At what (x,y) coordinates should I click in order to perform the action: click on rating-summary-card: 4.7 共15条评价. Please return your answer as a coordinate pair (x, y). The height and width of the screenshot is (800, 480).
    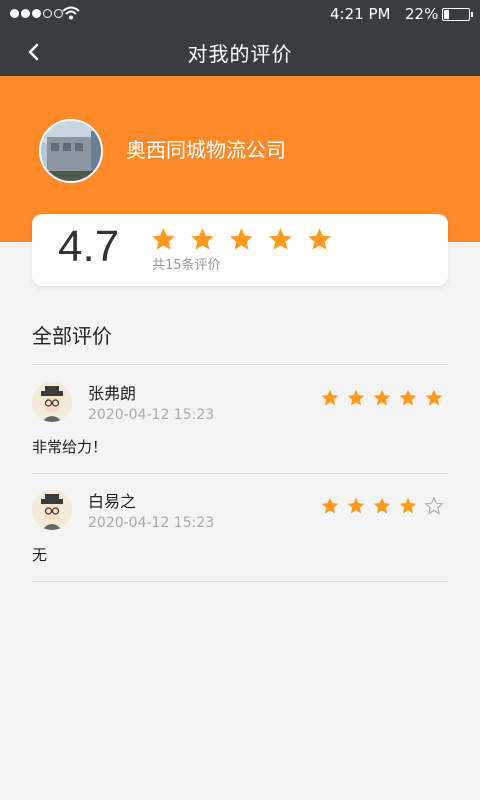
    Looking at the image, I should click on (240, 250).